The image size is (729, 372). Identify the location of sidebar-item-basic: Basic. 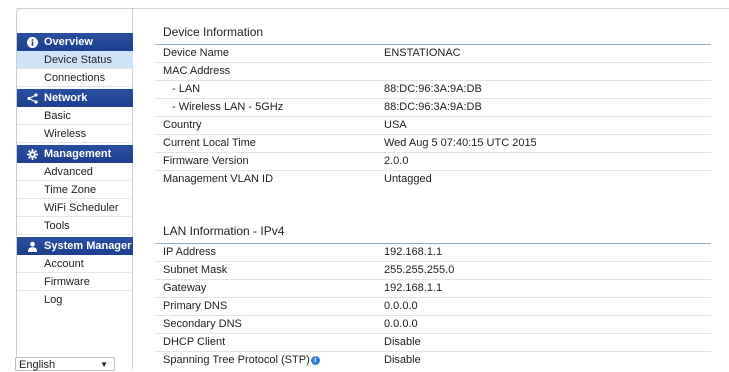
(75, 116).